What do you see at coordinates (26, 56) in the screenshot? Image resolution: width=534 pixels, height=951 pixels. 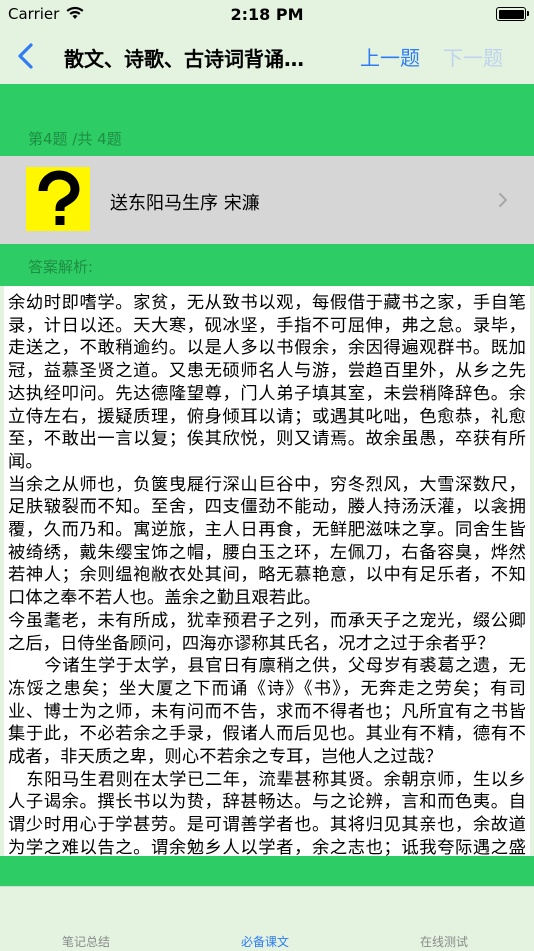 I see `back-chevron-icon` at bounding box center [26, 56].